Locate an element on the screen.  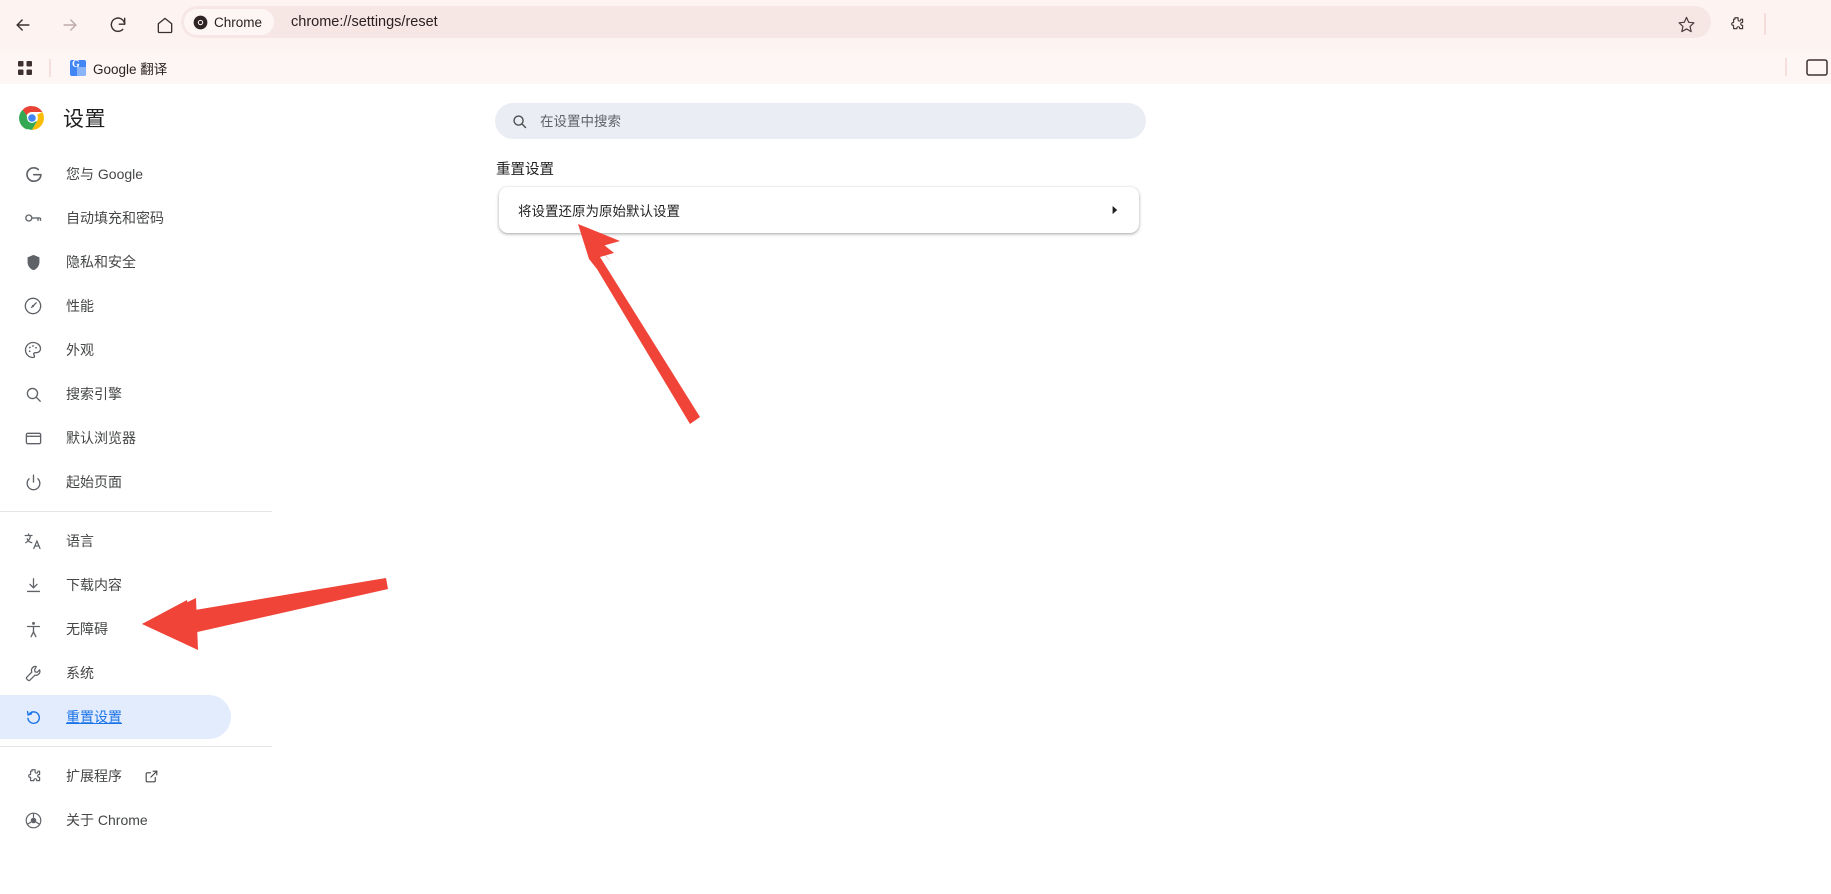
sidebar-item-downloads: 下载内容 is located at coordinates (115, 585).